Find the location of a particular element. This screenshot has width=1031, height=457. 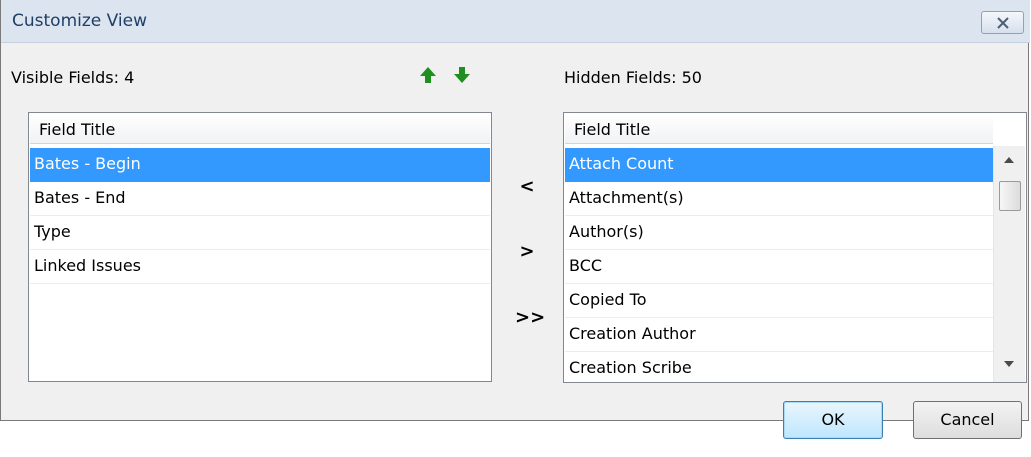

visible-item-label: Linked Issues is located at coordinates (87, 265).